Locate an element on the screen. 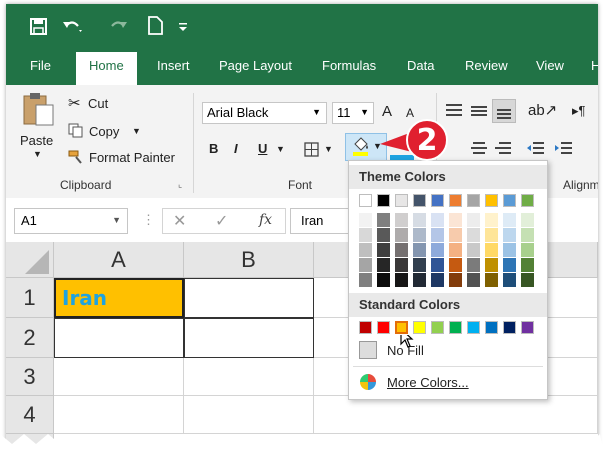 The height and width of the screenshot is (454, 604). align-bottom-button is located at coordinates (504, 111).